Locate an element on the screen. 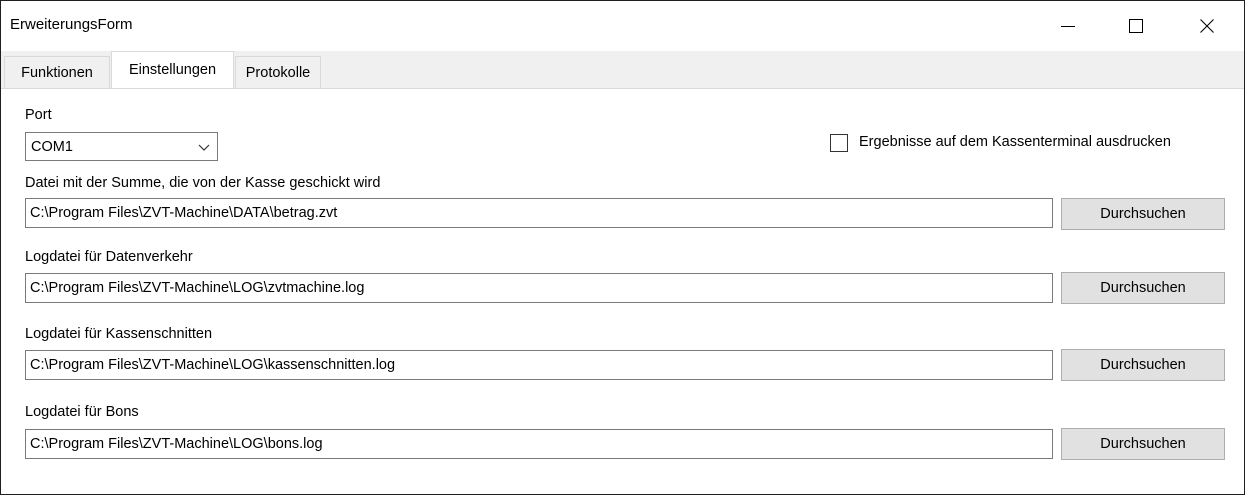  cut-log-label: Logdatei für Kassenschnitten is located at coordinates (119, 334).